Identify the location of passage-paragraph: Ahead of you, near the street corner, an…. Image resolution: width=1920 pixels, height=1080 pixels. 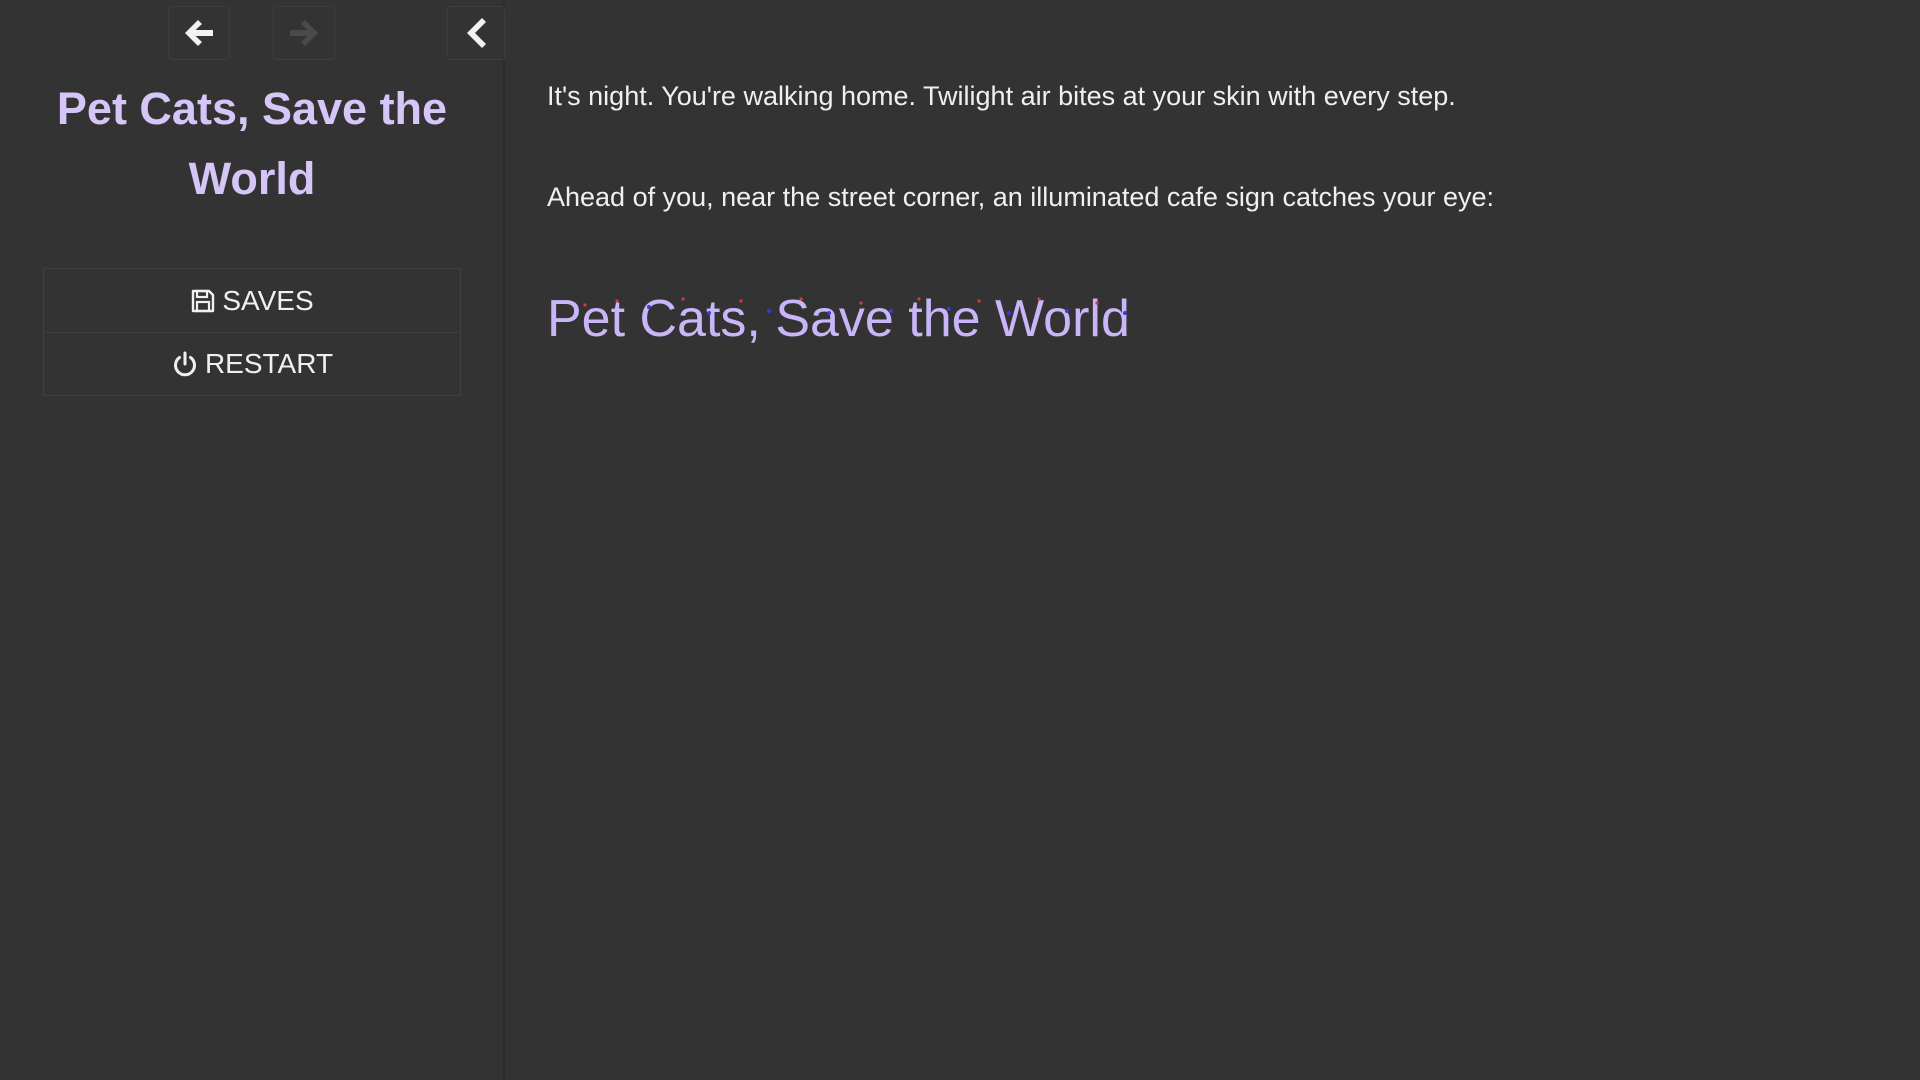
(1021, 197).